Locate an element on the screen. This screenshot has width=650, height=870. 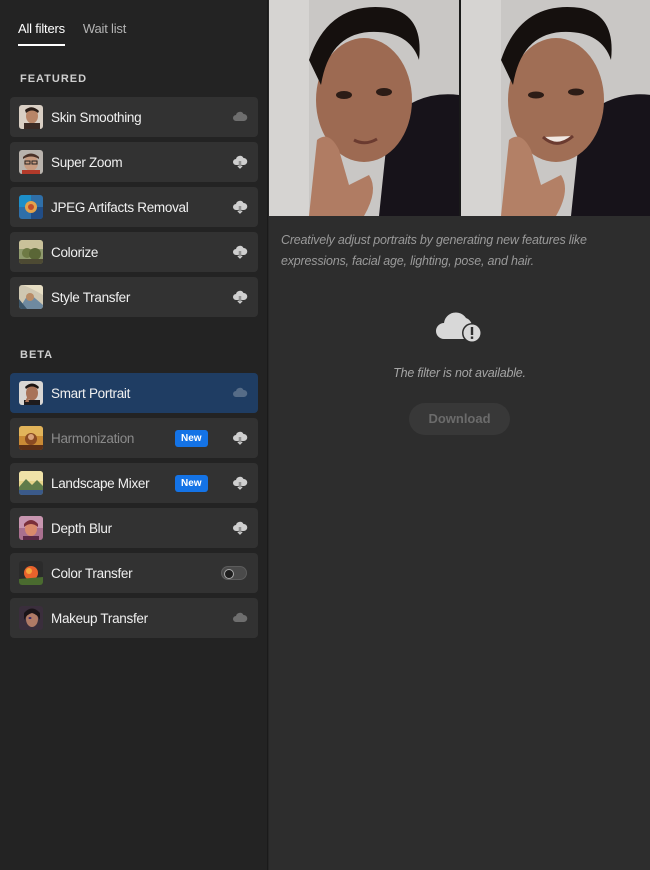
style-transfer-thumbnail is located at coordinates (31, 297).